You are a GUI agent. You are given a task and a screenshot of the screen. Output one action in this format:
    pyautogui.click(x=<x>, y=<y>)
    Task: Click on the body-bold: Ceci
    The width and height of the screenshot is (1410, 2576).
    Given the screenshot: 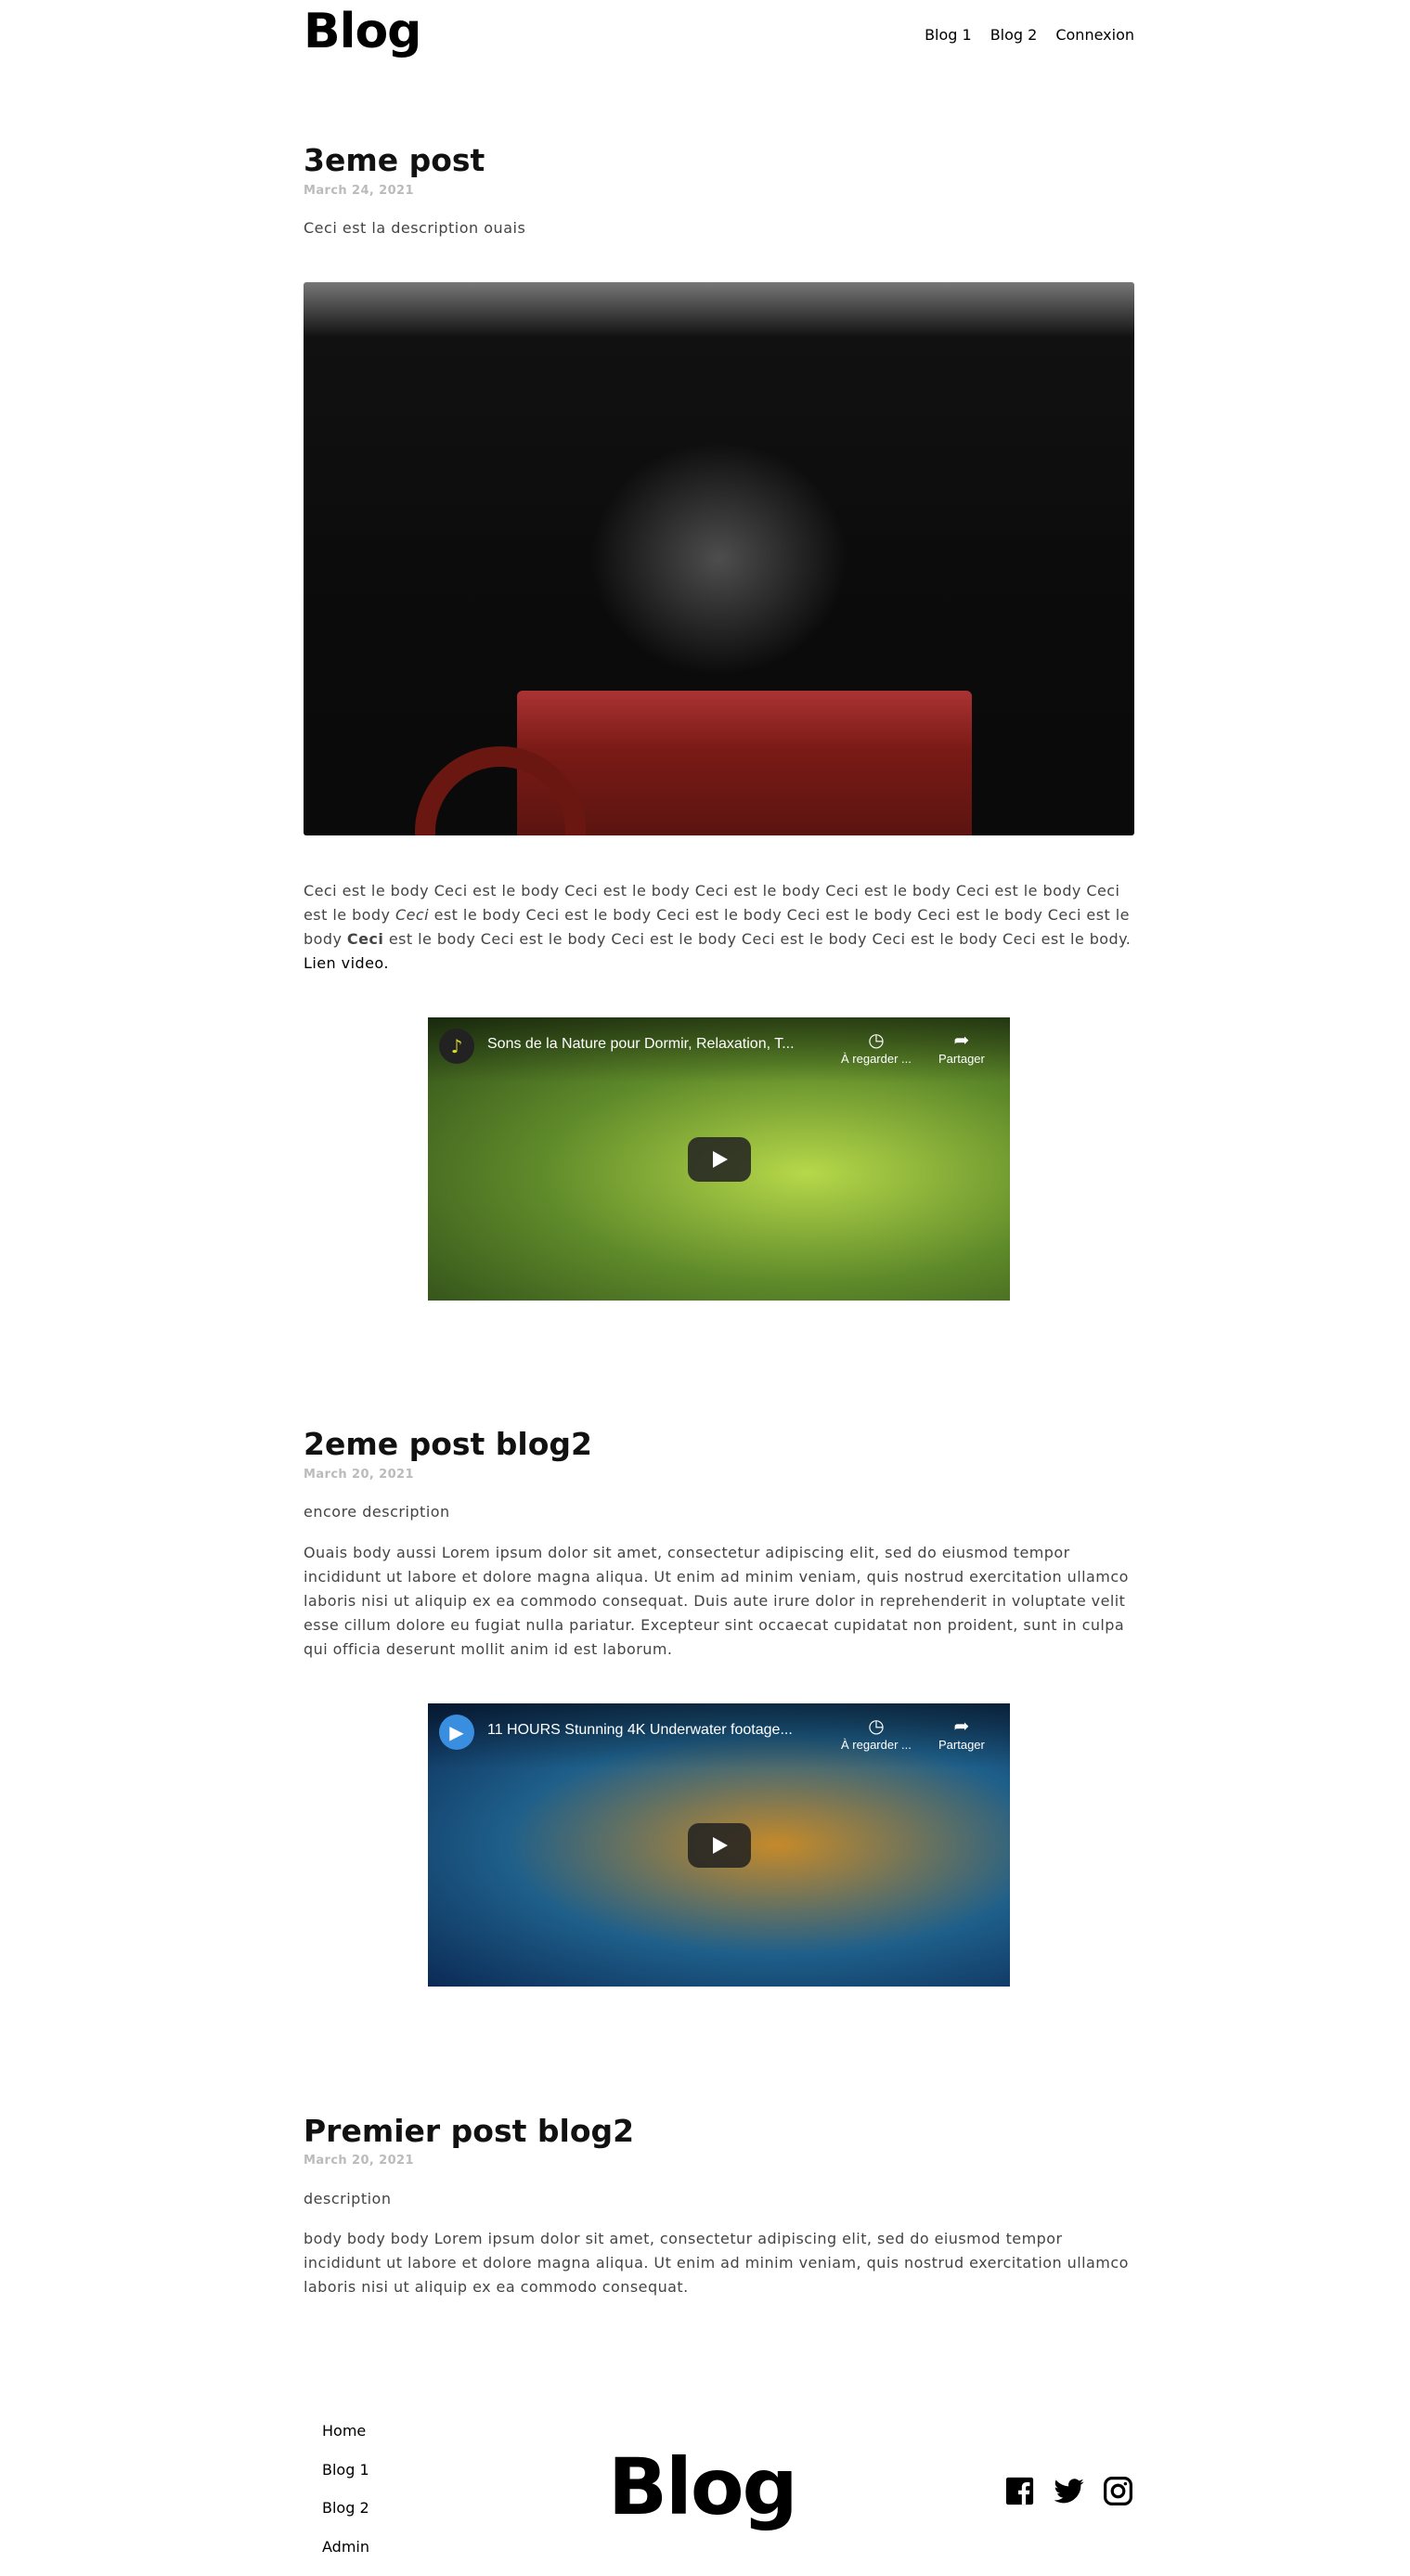 What is the action you would take?
    pyautogui.click(x=365, y=939)
    